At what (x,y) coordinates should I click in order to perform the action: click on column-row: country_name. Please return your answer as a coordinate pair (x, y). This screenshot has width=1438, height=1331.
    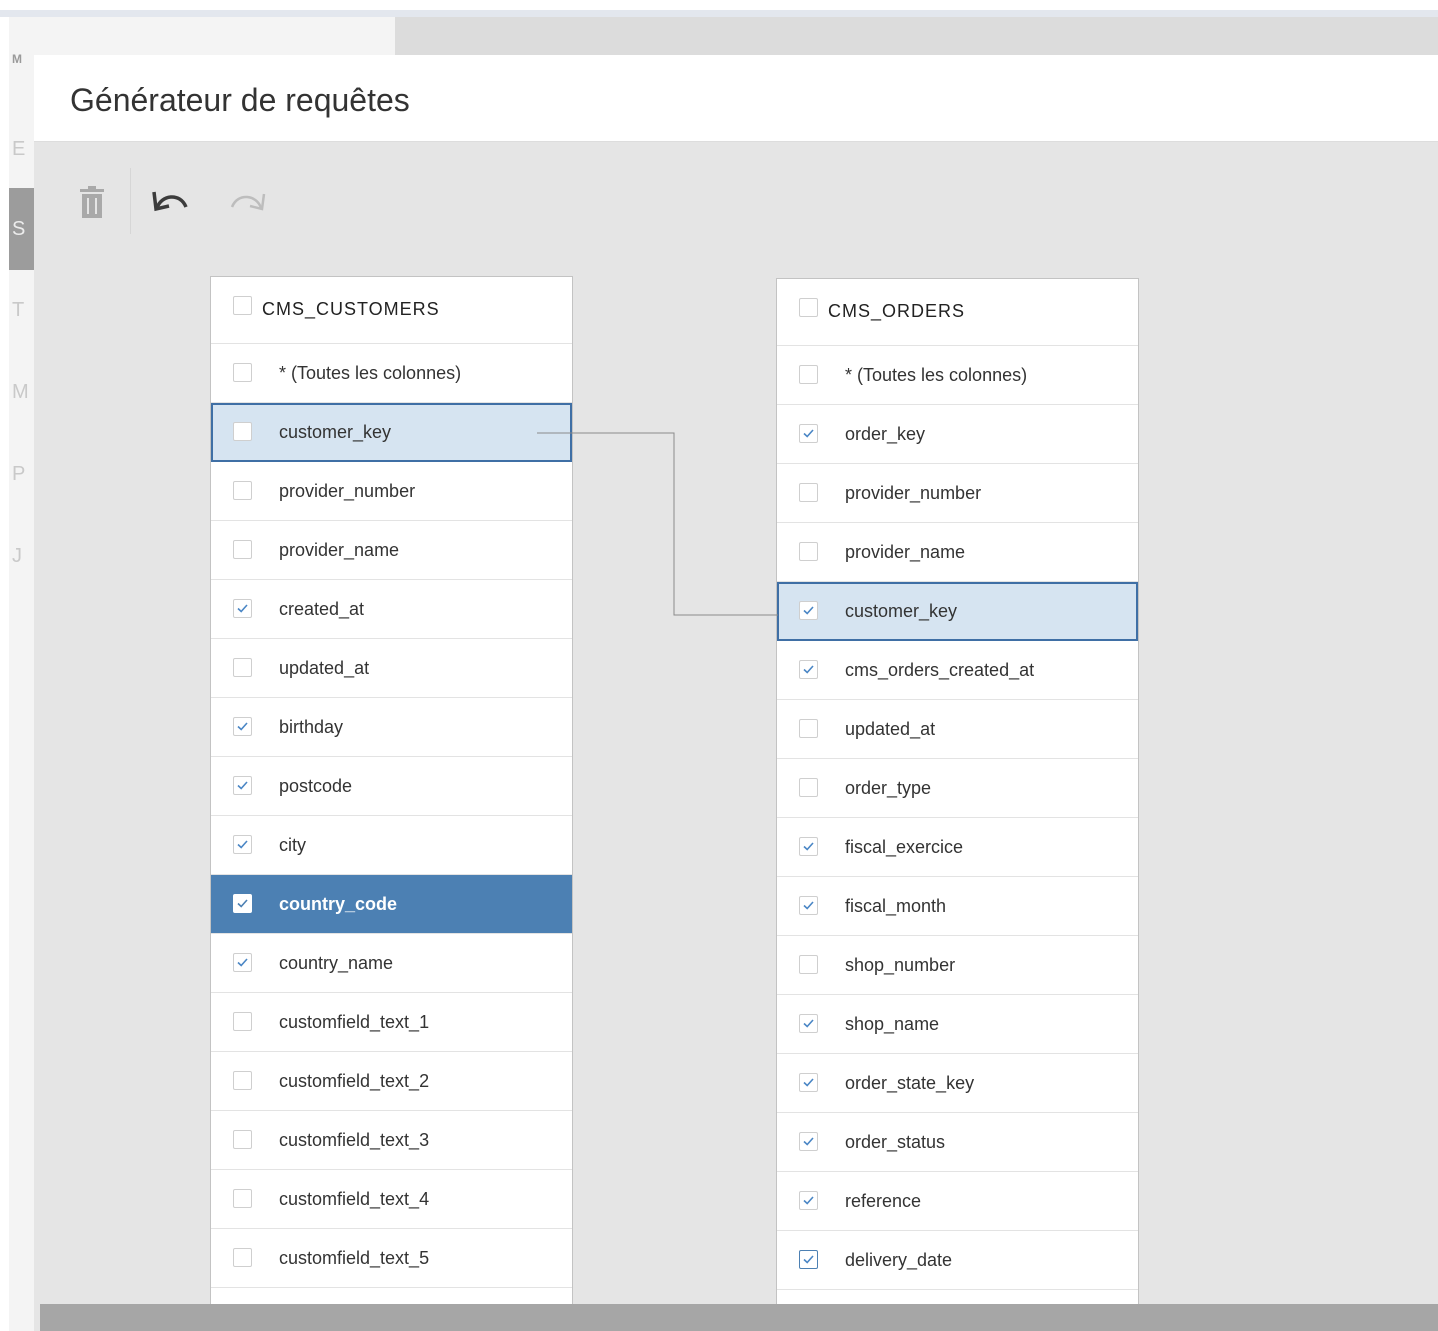
    Looking at the image, I should click on (391, 963).